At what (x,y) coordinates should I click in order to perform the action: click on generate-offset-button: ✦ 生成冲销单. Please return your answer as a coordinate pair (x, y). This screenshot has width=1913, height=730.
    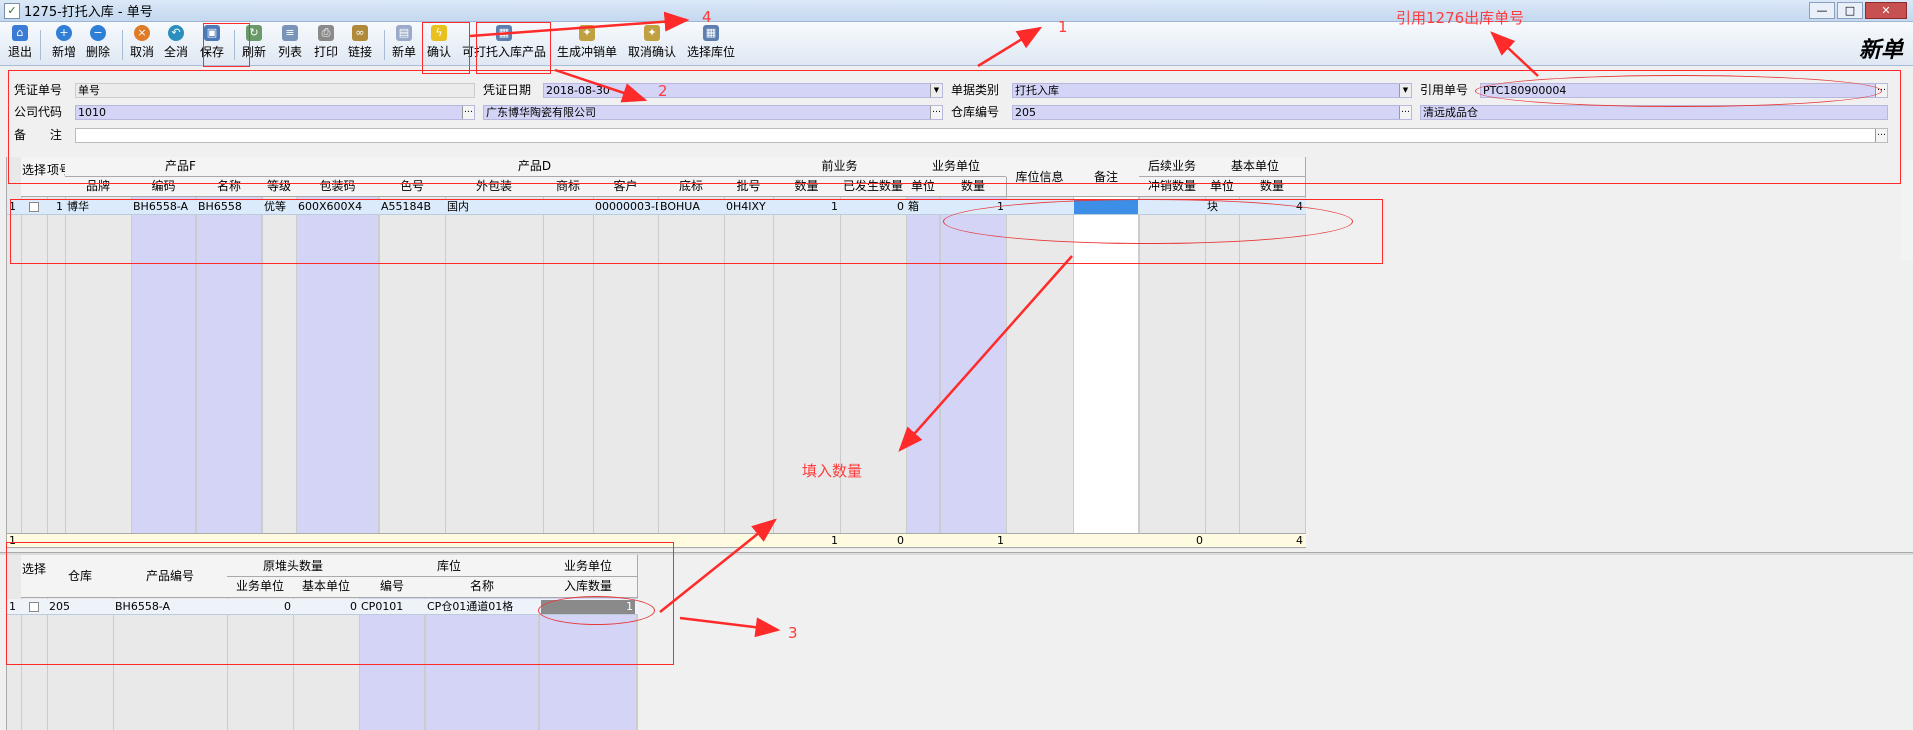
    Looking at the image, I should click on (587, 44).